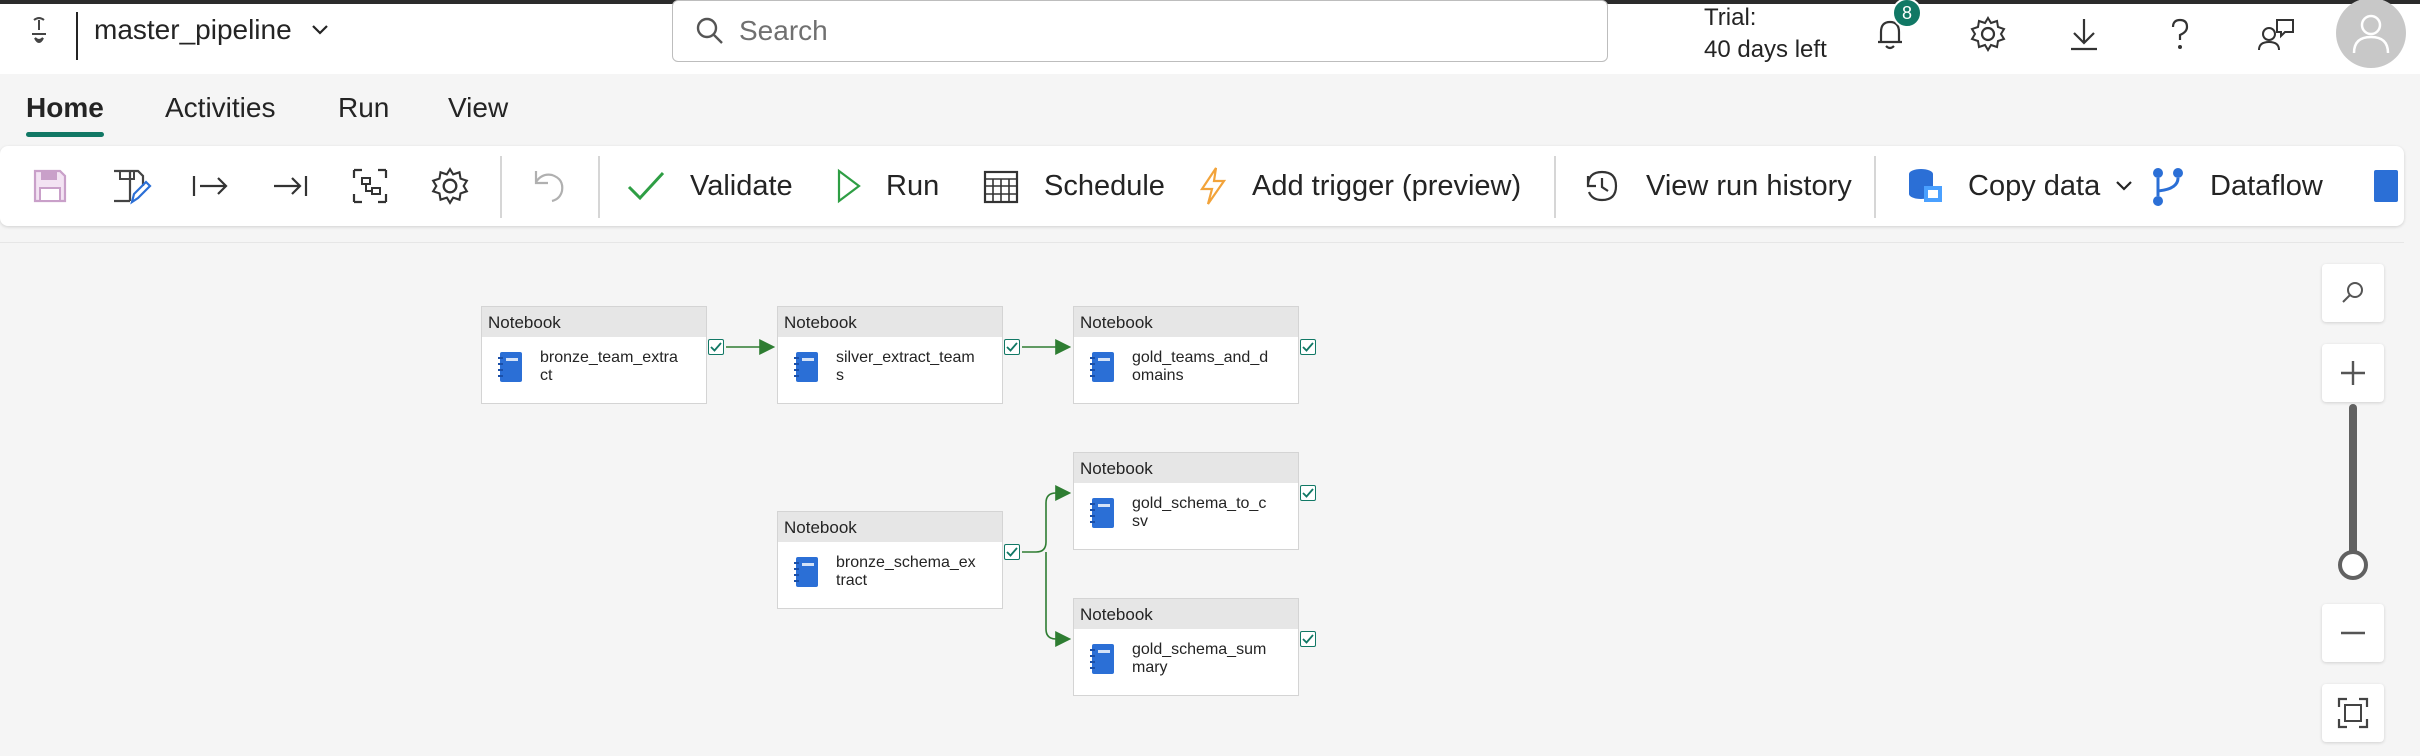  I want to click on notification-badge: 8, so click(1907, 14).